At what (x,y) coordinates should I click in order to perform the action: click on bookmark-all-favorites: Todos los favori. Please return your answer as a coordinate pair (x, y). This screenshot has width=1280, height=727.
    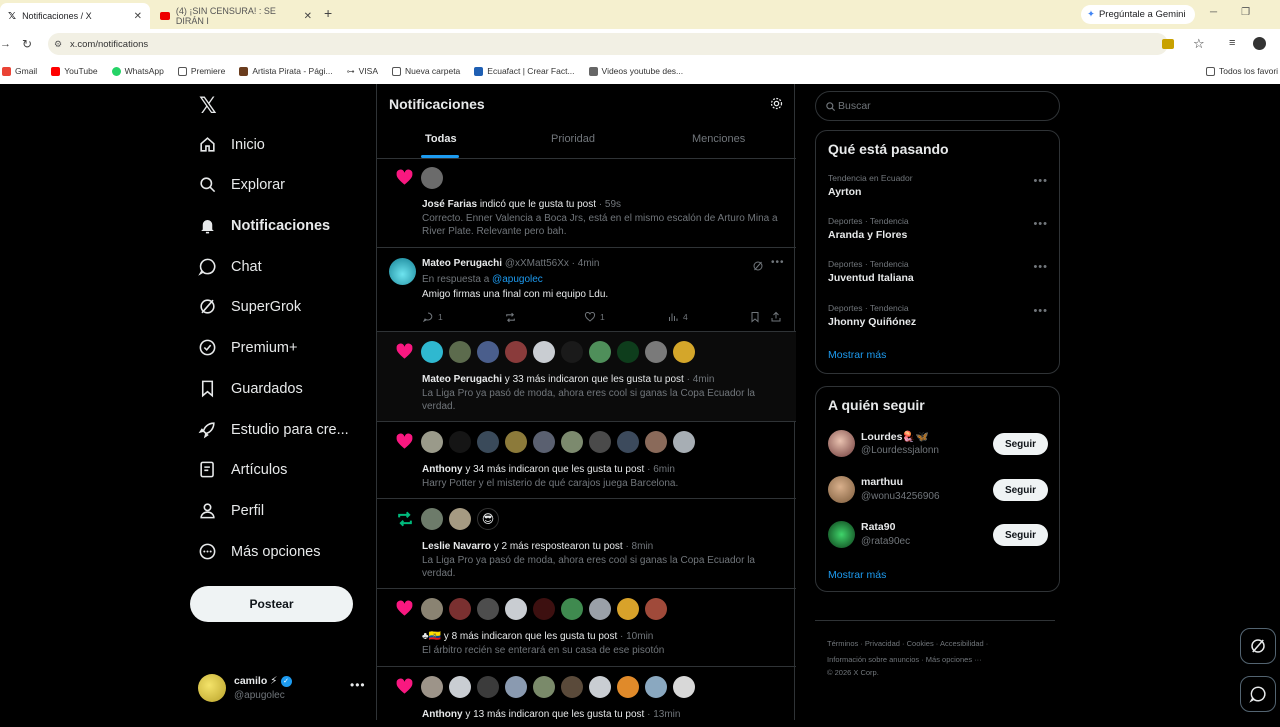
    Looking at the image, I should click on (1242, 71).